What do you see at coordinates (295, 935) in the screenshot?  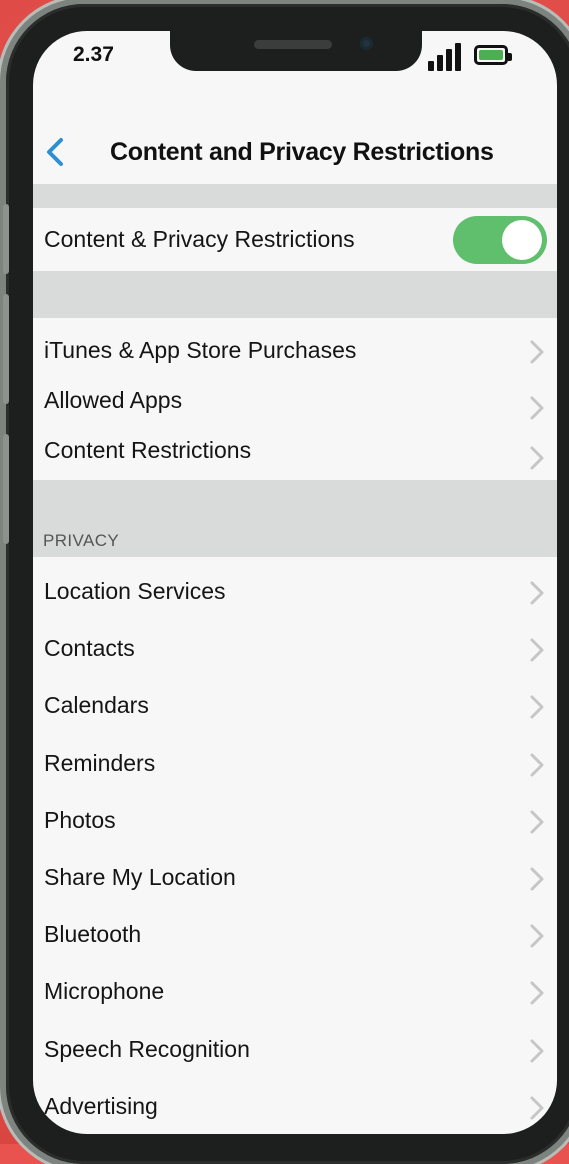 I see `list-item-bluetooth: Bluetooth` at bounding box center [295, 935].